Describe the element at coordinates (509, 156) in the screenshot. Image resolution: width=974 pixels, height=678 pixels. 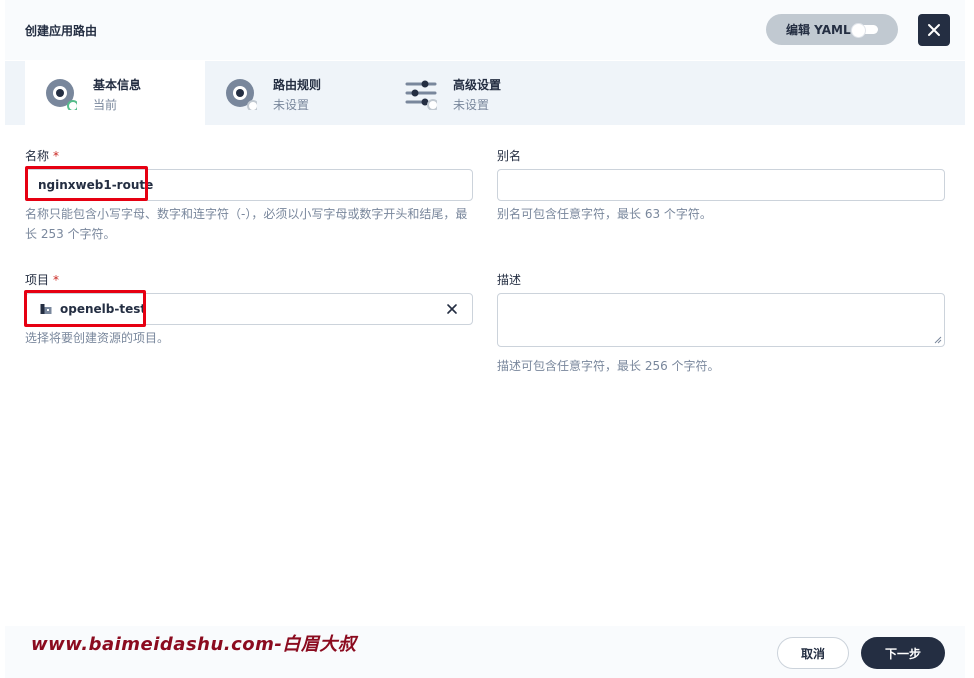
I see `alias-label: 别名` at that location.